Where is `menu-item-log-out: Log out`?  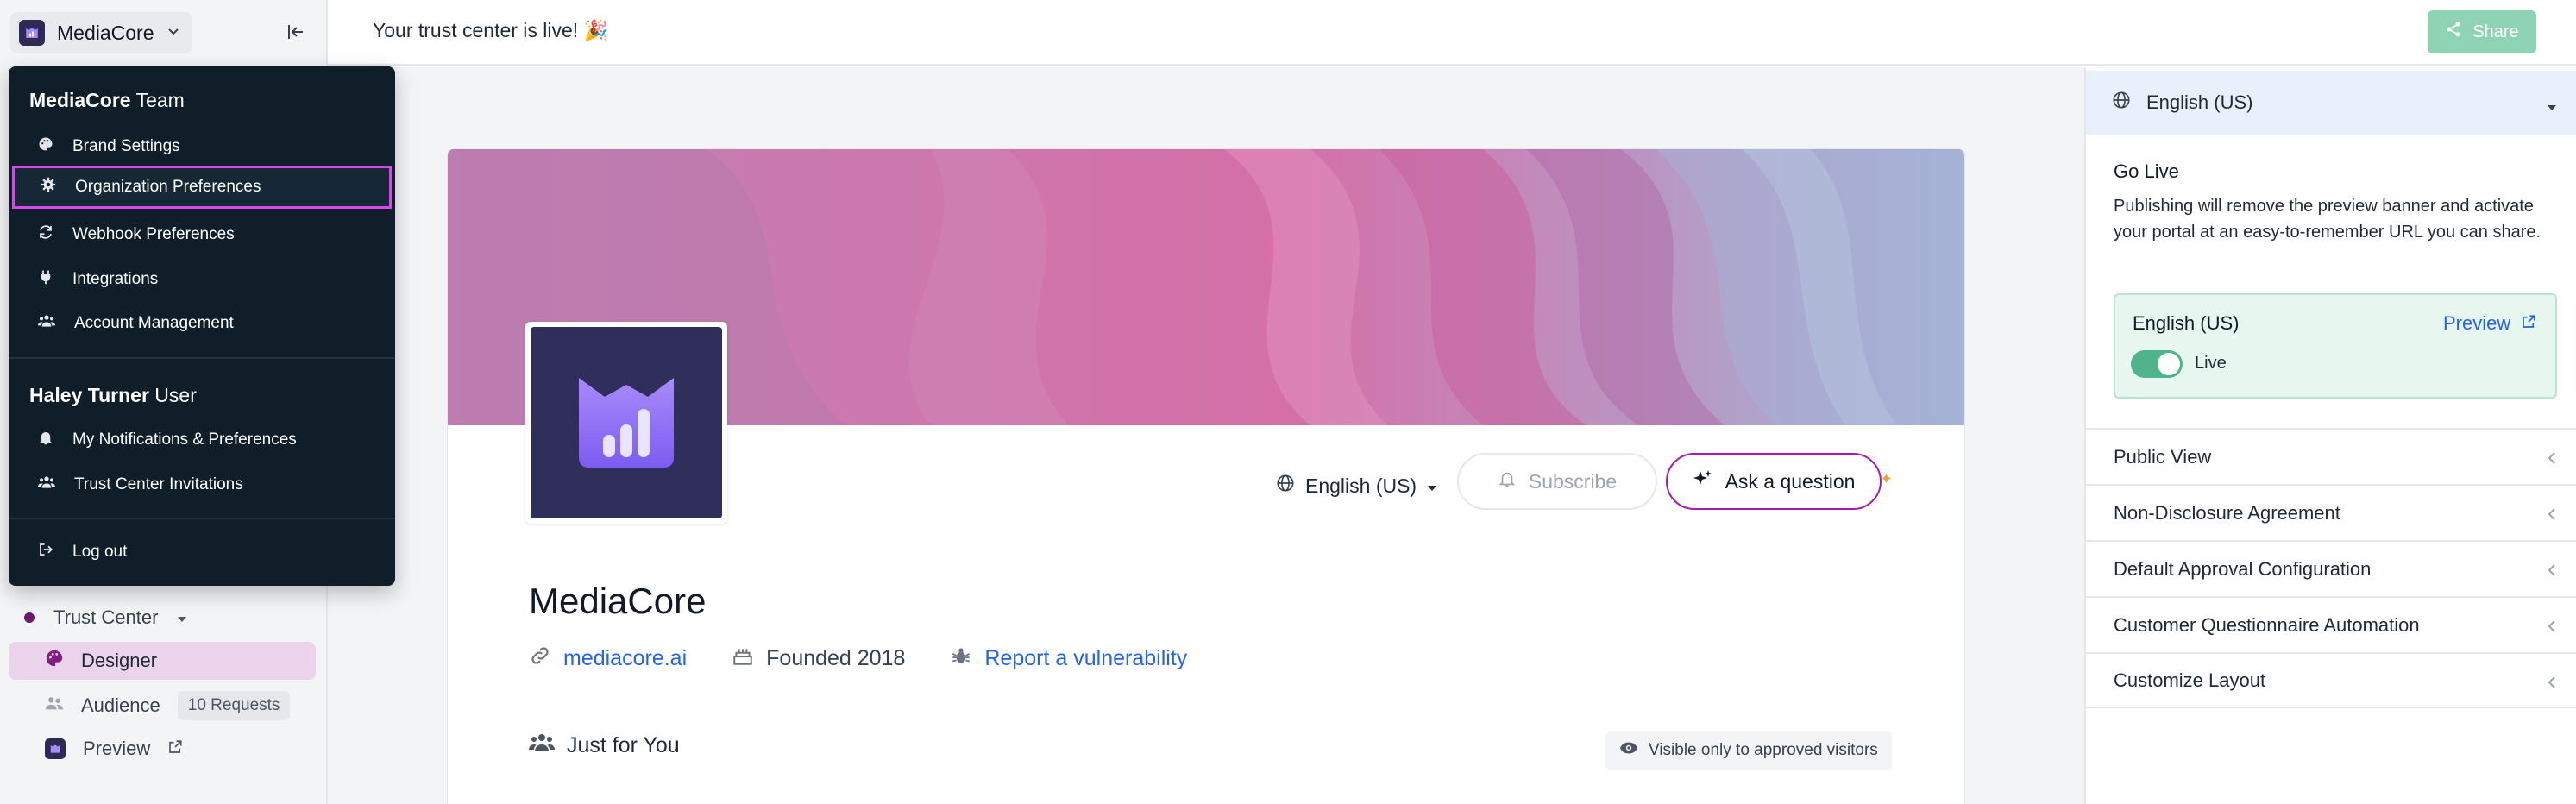
menu-item-log-out: Log out is located at coordinates (202, 552).